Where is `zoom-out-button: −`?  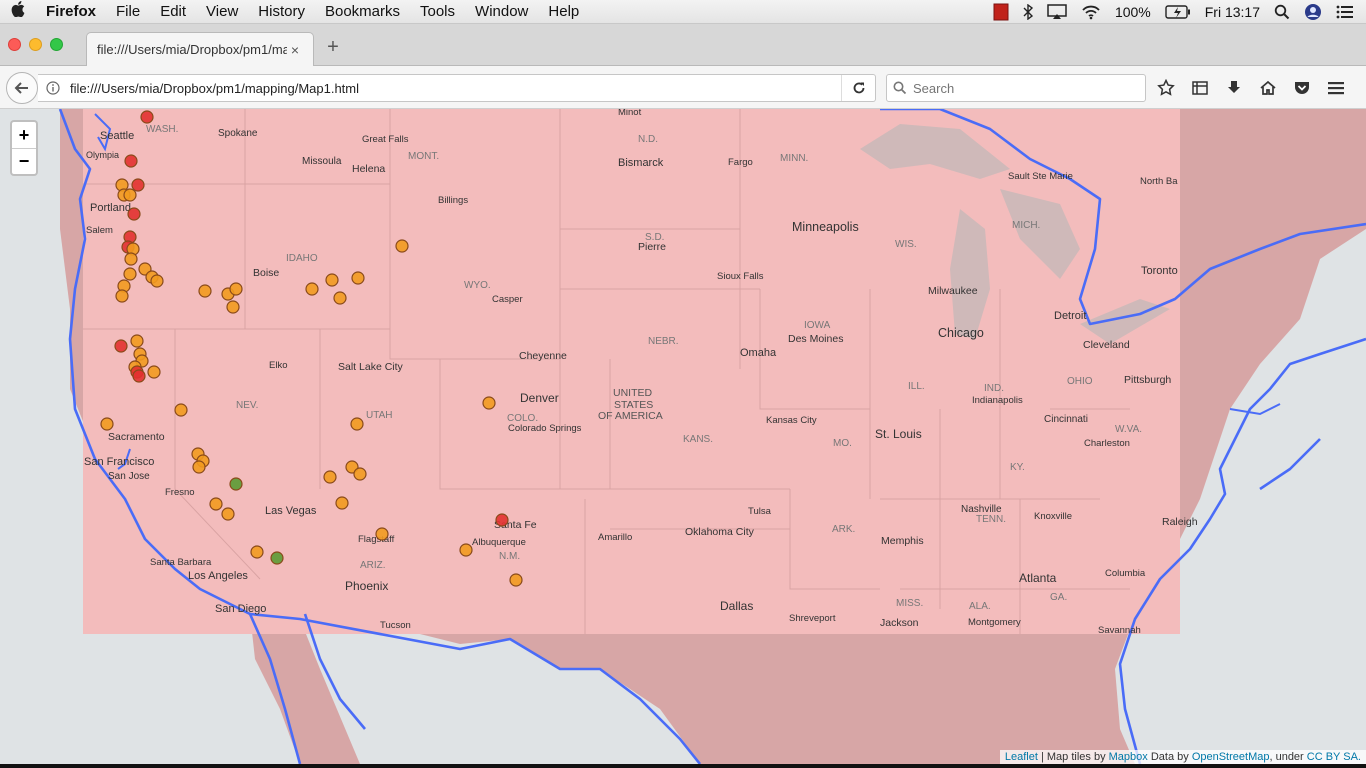
zoom-out-button: − is located at coordinates (24, 161).